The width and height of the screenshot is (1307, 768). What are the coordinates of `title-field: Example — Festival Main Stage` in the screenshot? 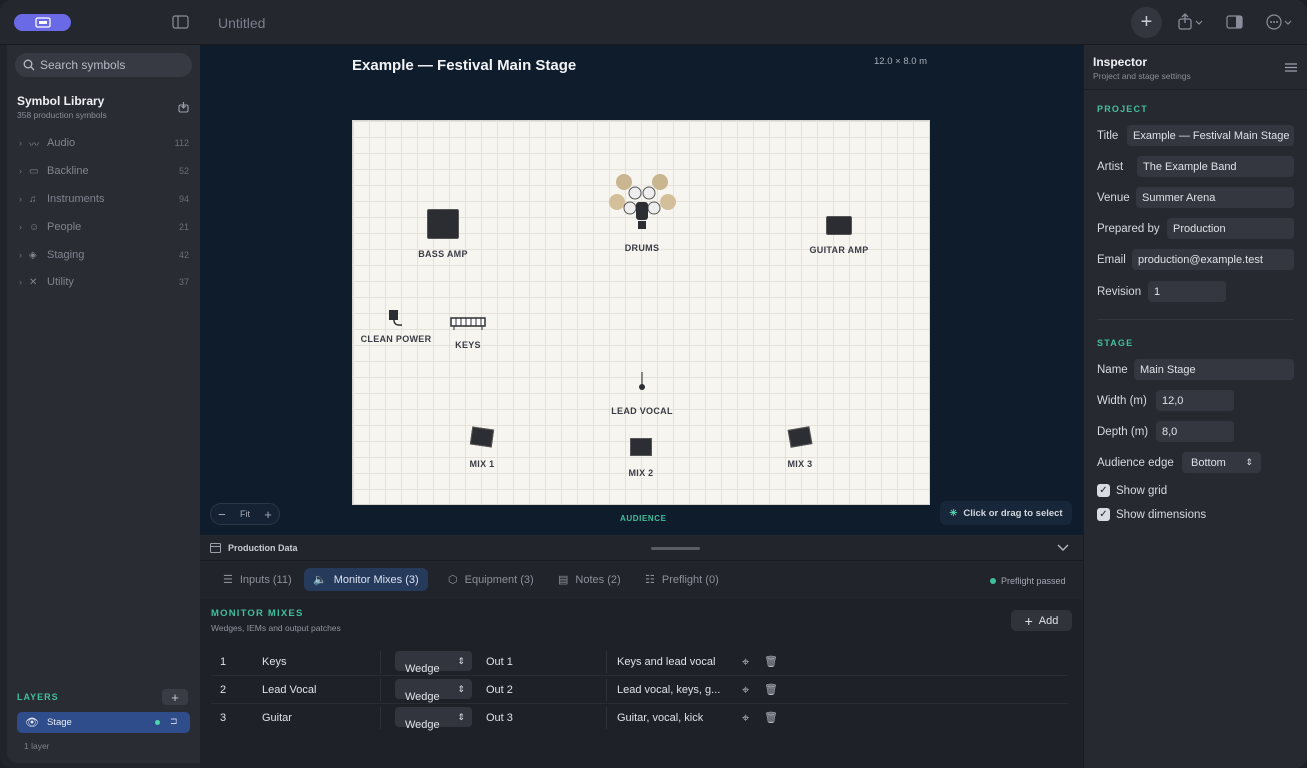 It's located at (1210, 135).